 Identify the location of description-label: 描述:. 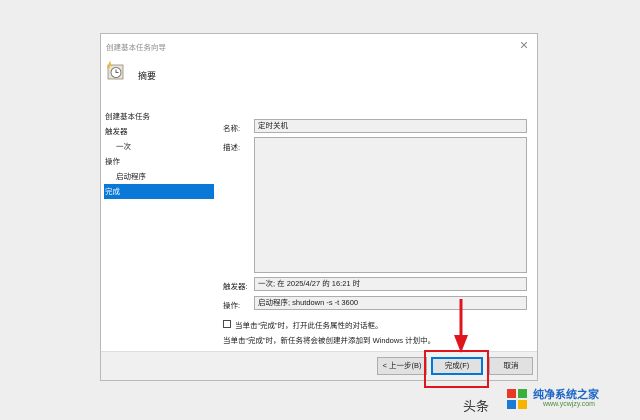
(232, 147).